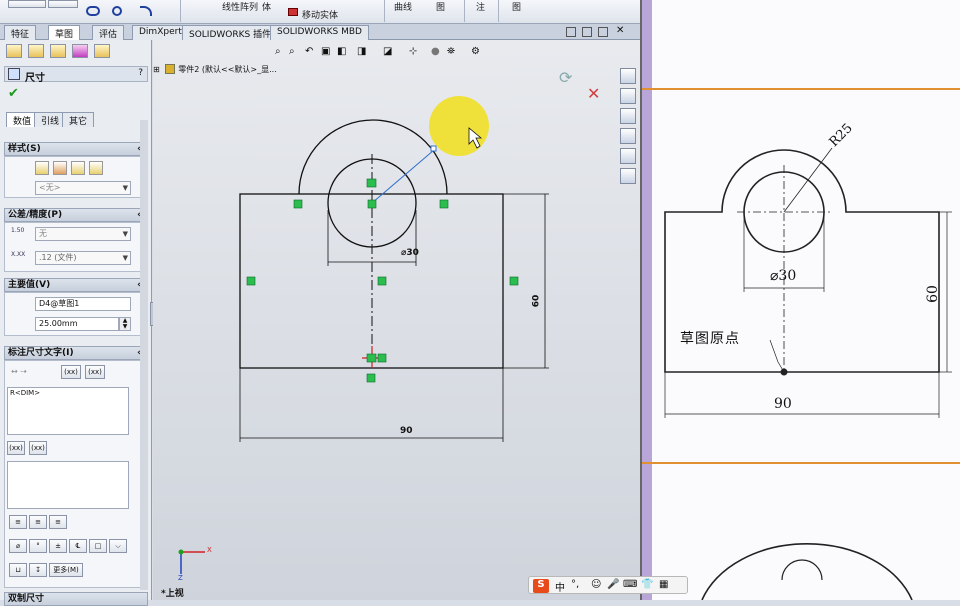 The height and width of the screenshot is (606, 960). I want to click on ribbon-view-label: 图, so click(440, 6).